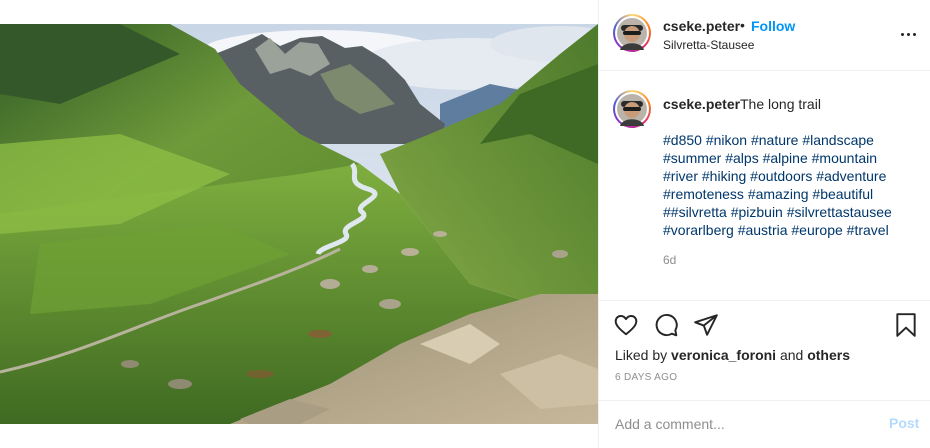 This screenshot has height=448, width=930. Describe the element at coordinates (669, 260) in the screenshot. I see `caption-time-ago: 6d` at that location.